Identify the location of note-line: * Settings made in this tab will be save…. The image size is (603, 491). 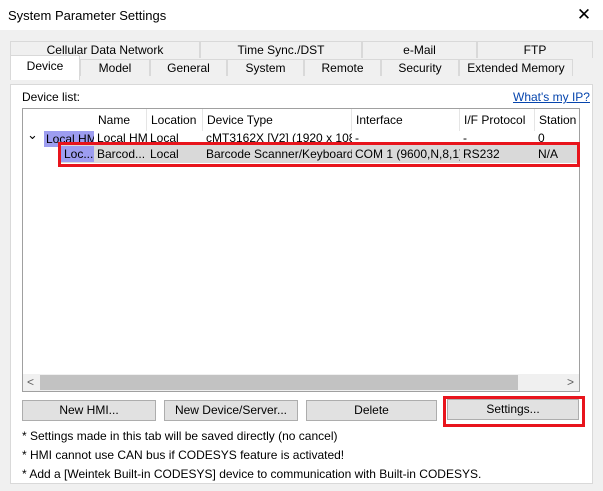
(180, 436).